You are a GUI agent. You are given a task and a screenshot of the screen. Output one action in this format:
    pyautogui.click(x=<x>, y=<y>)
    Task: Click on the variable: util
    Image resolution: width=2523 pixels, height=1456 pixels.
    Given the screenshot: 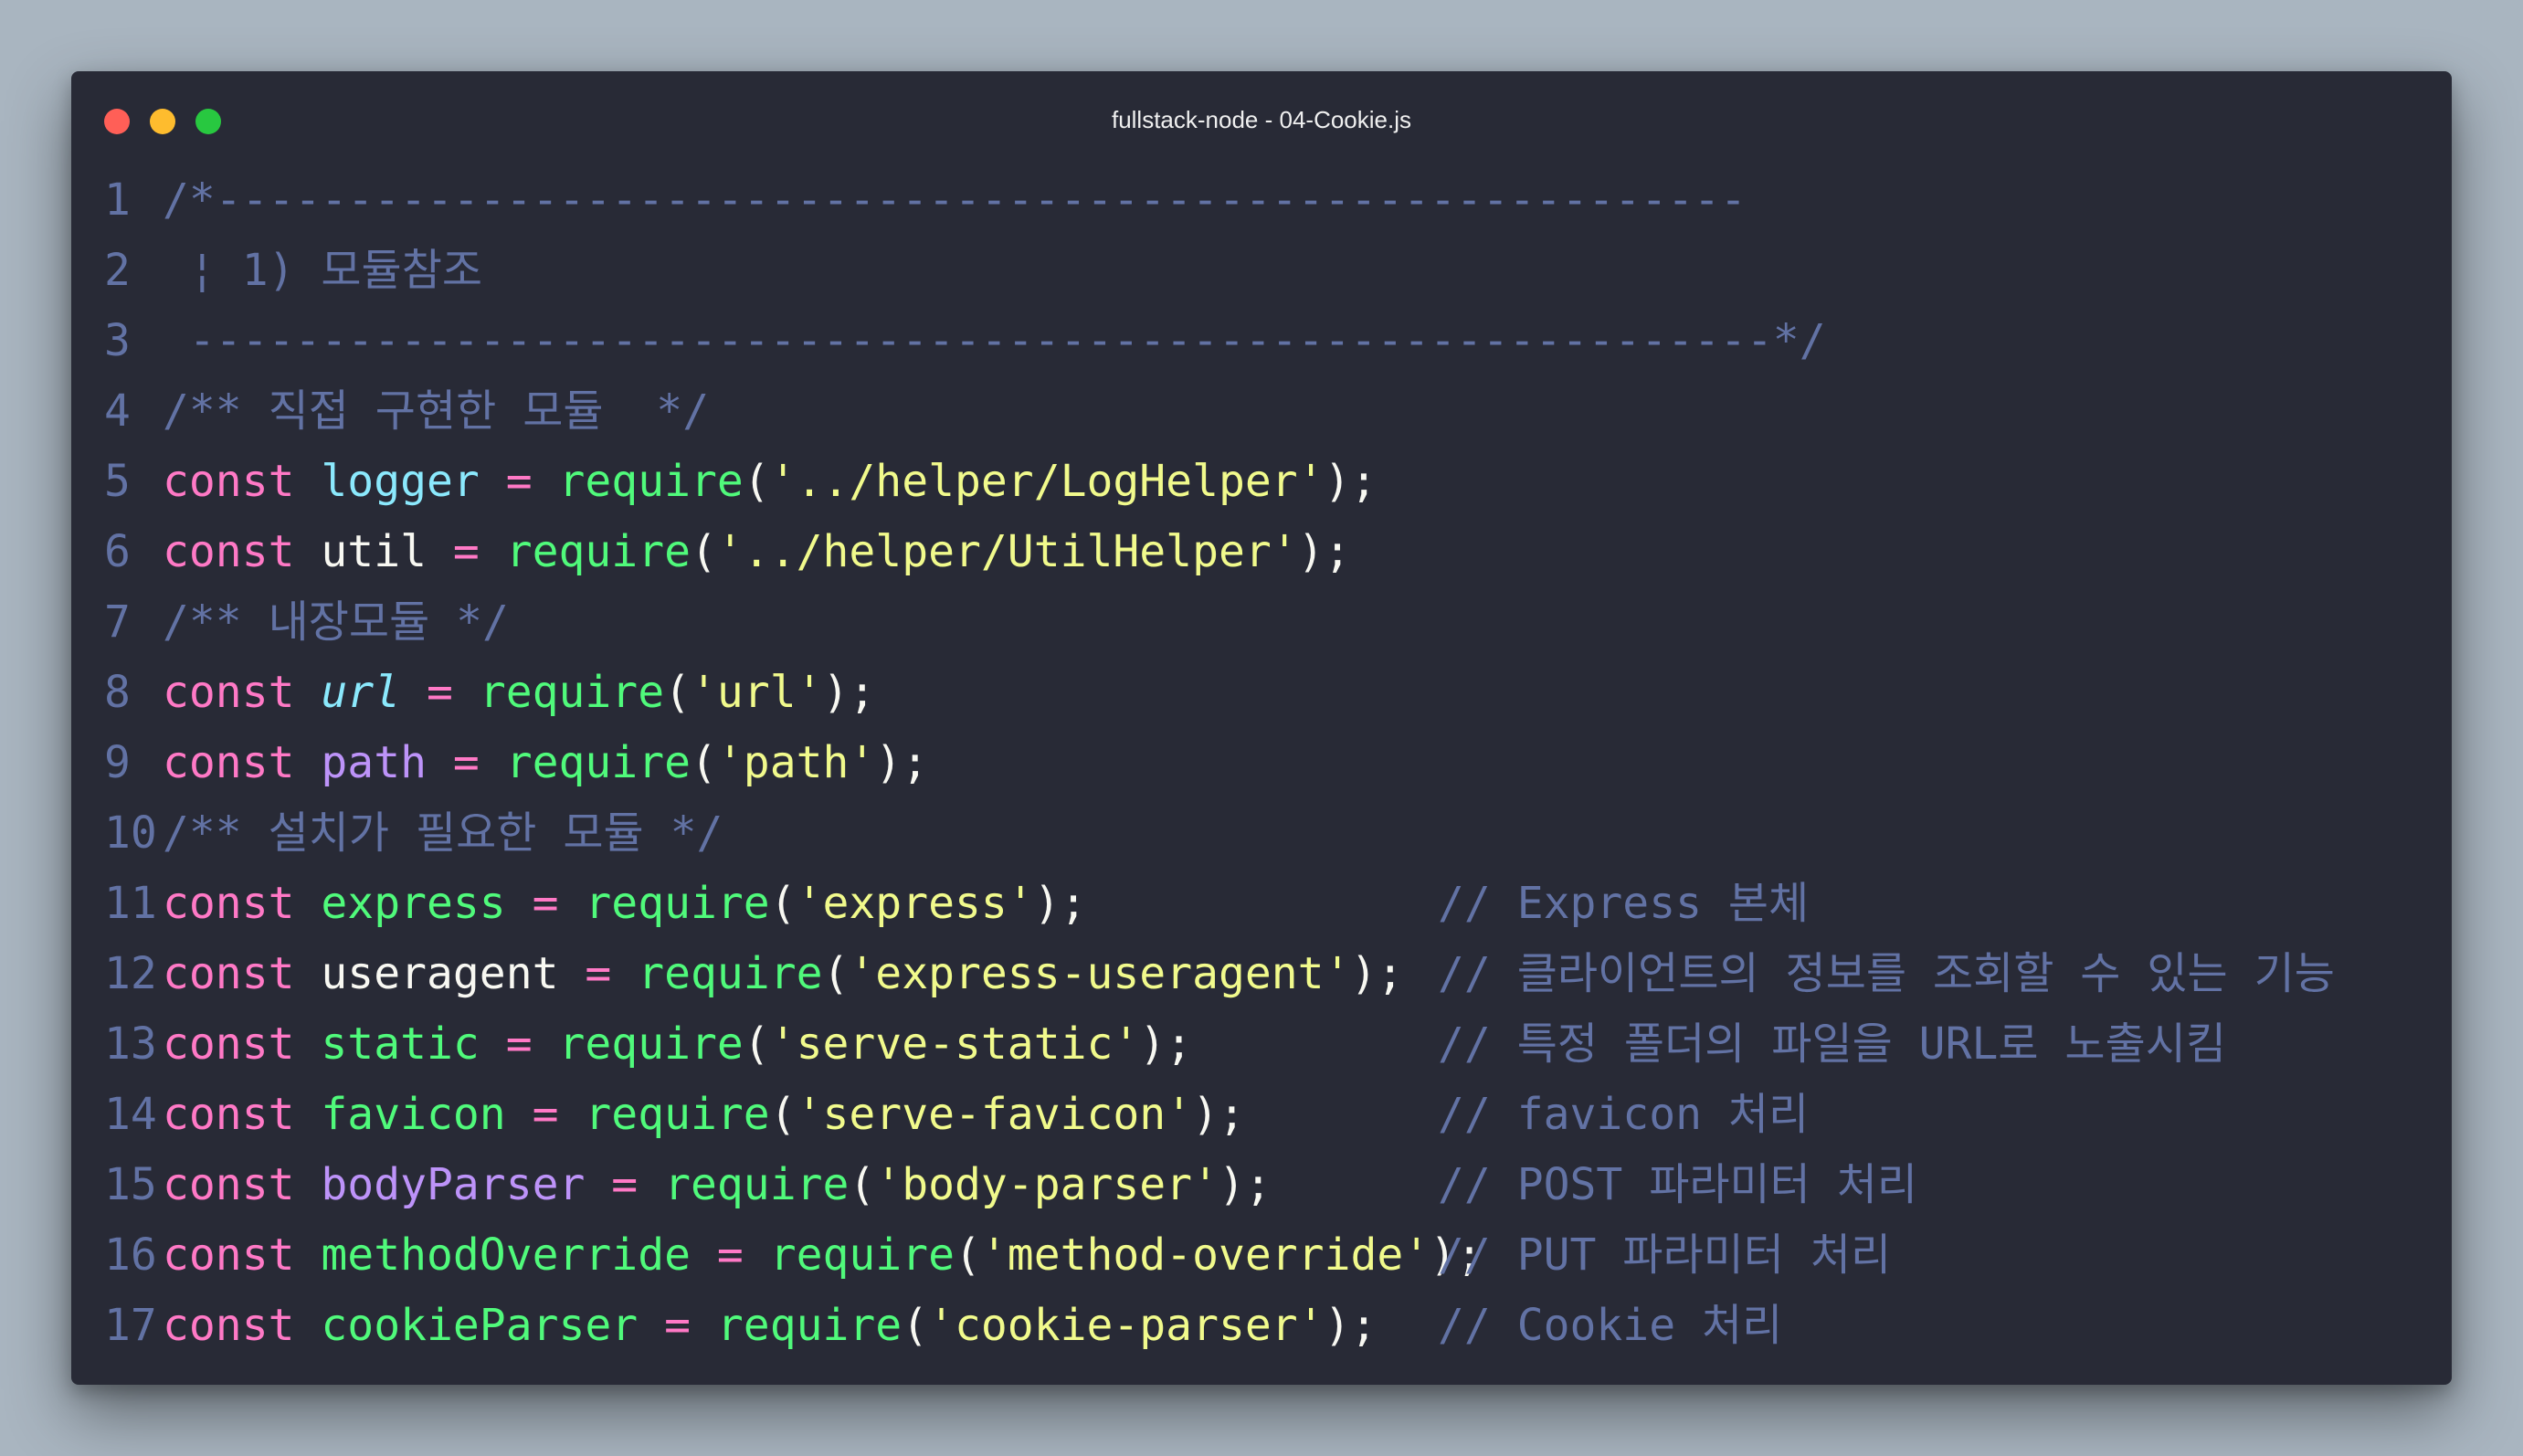 What is the action you would take?
    pyautogui.click(x=374, y=551)
    